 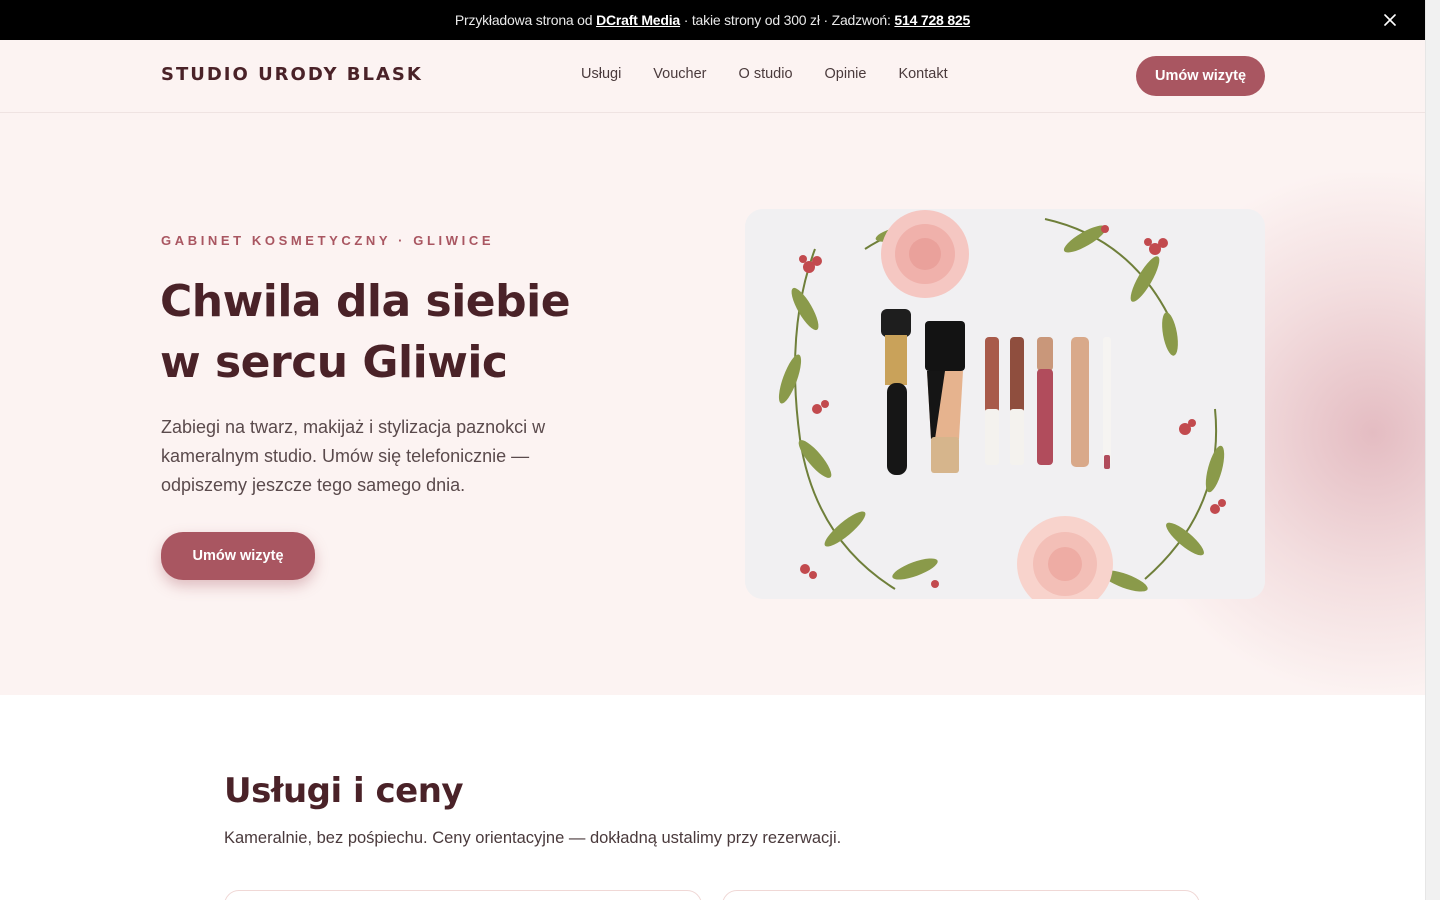 I want to click on agency-link: DCraft Media, so click(x=638, y=20).